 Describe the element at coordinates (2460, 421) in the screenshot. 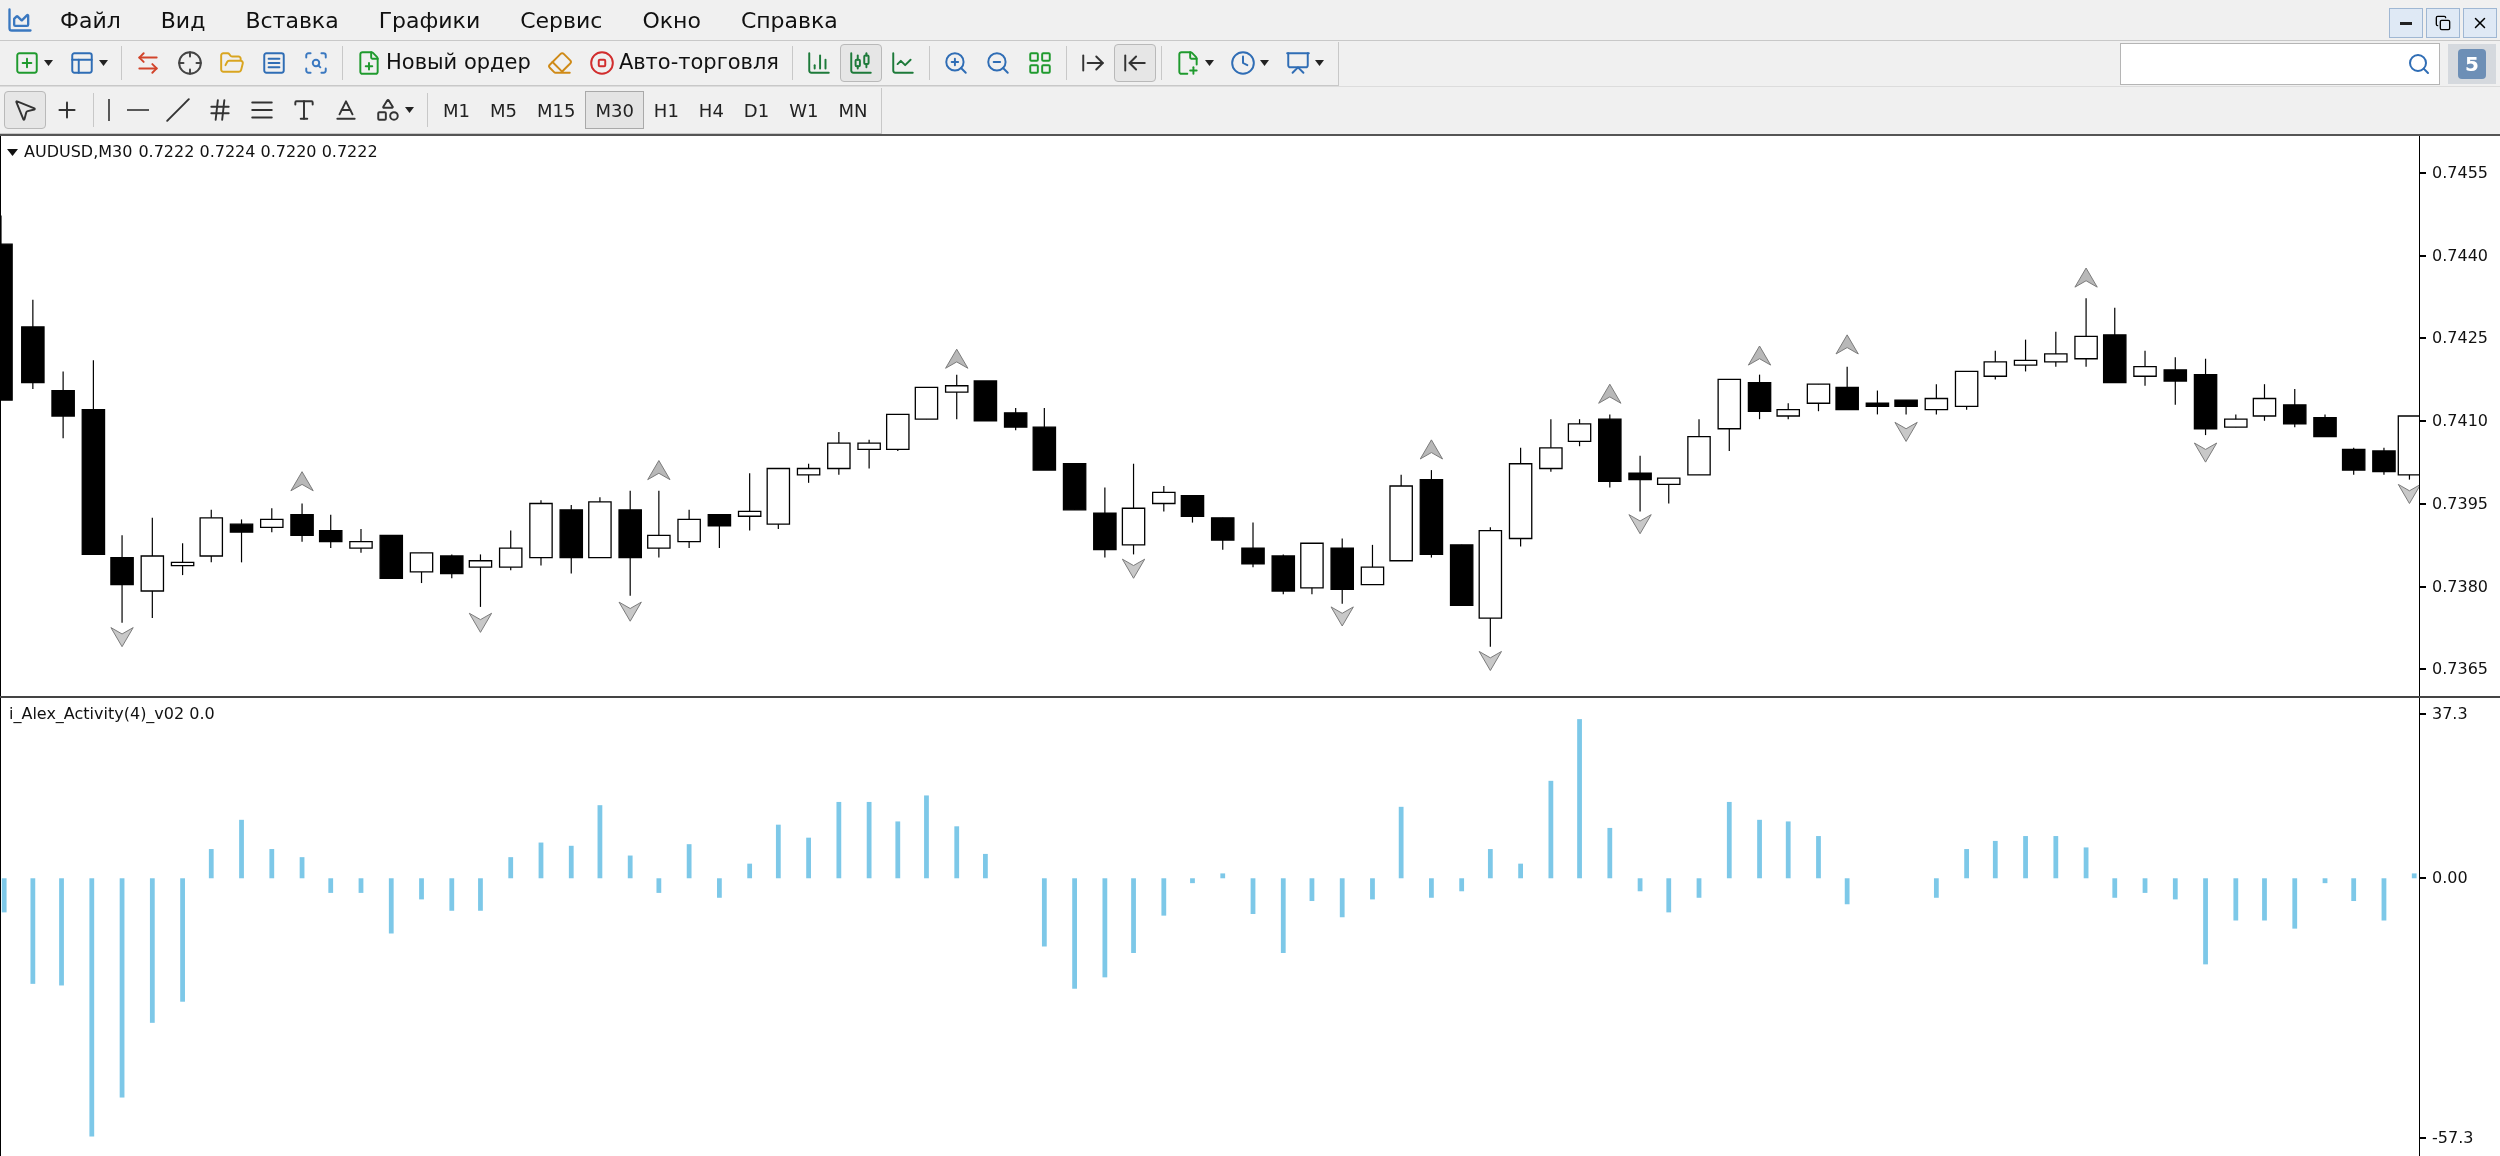

I see `price-label: 0.7410` at that location.